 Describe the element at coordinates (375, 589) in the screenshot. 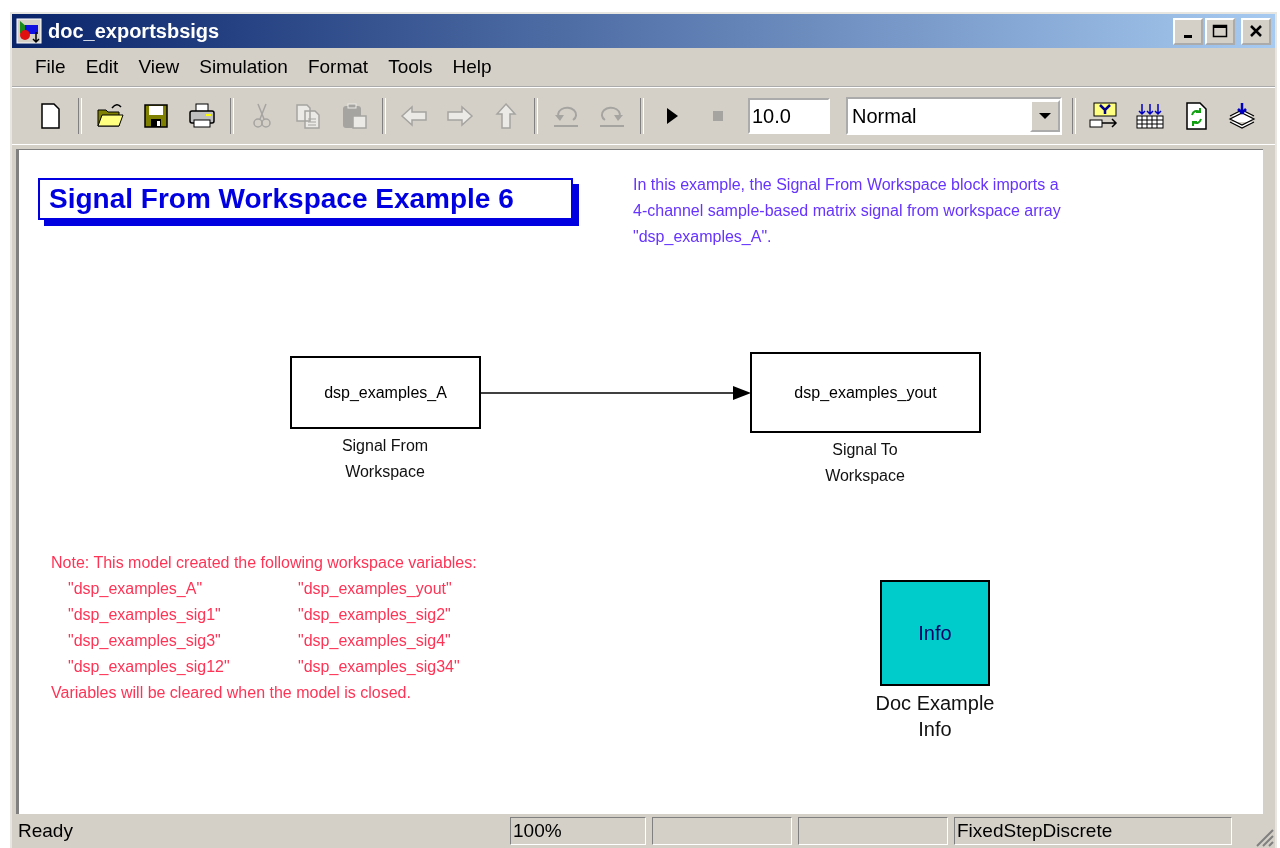

I see `variable-name: "dsp_examples_yout"` at that location.